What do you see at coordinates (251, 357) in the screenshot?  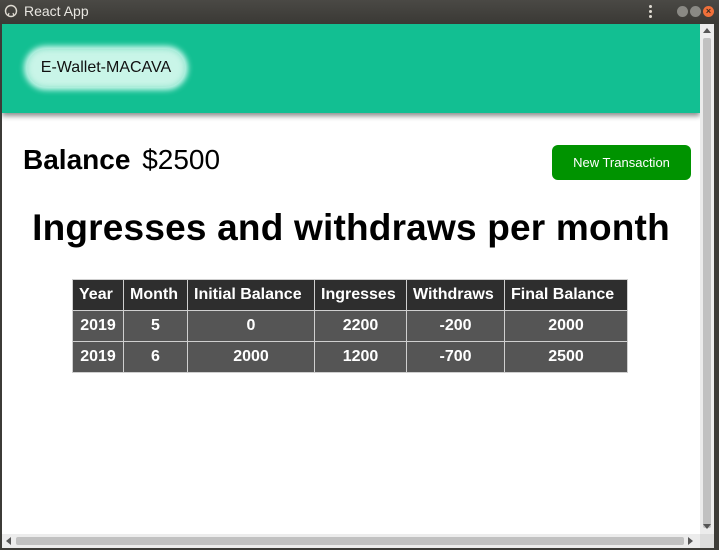 I see `cell-initial-balance: 2000` at bounding box center [251, 357].